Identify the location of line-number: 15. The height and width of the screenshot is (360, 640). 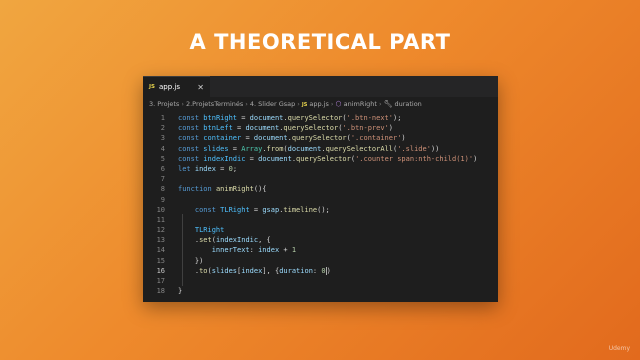
(160, 260).